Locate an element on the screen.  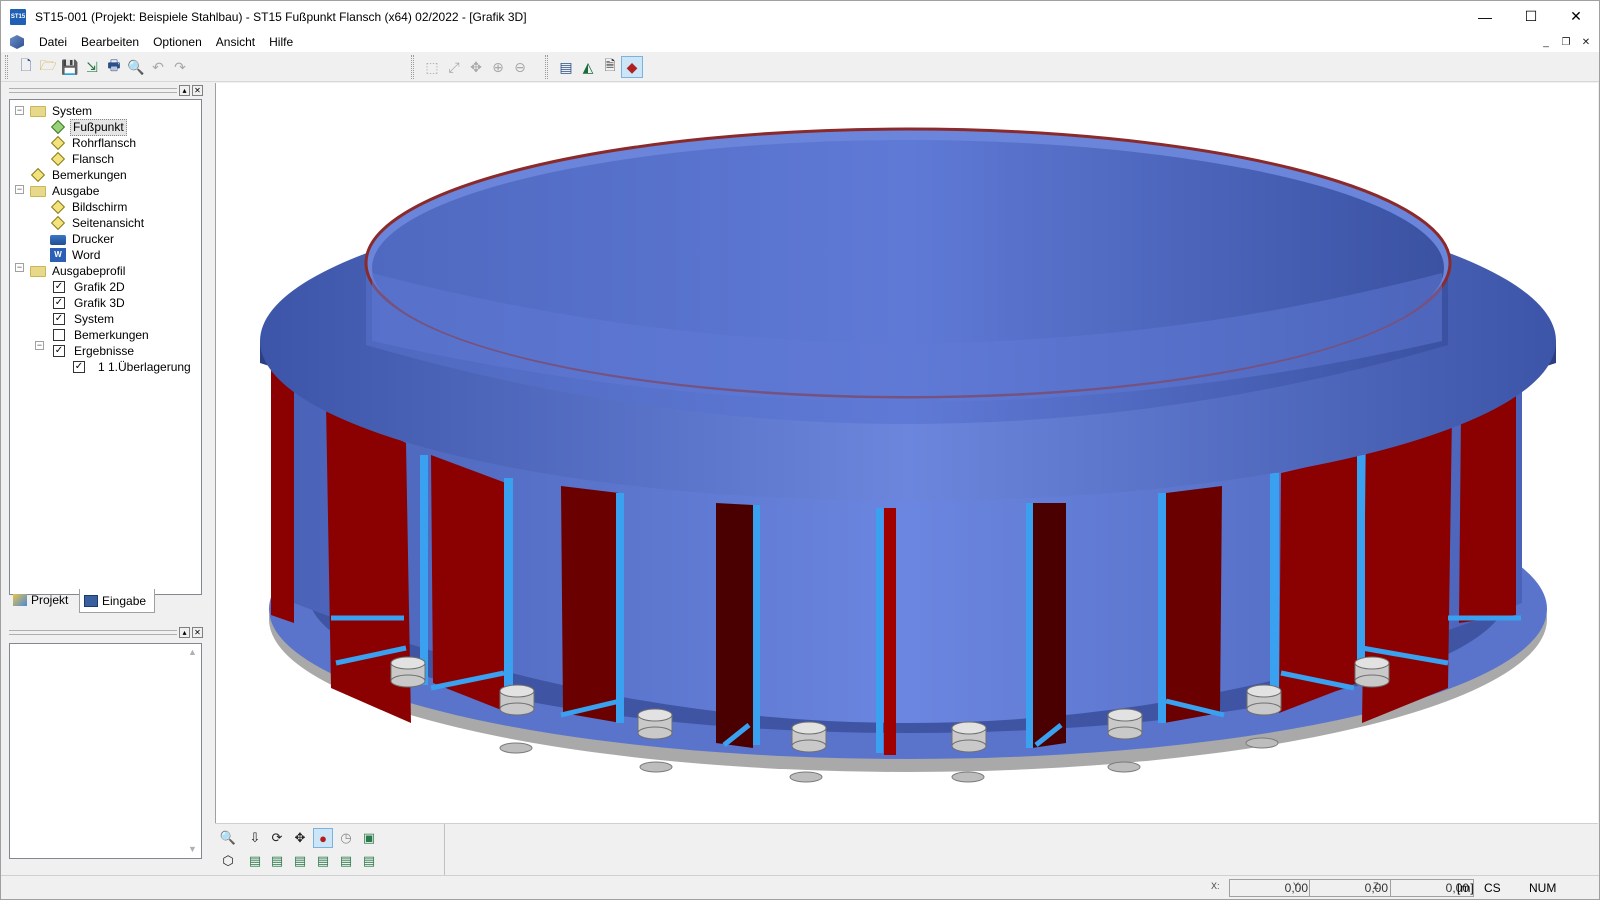
checkbox-grafik-2d: ✓ is located at coordinates (59, 287).